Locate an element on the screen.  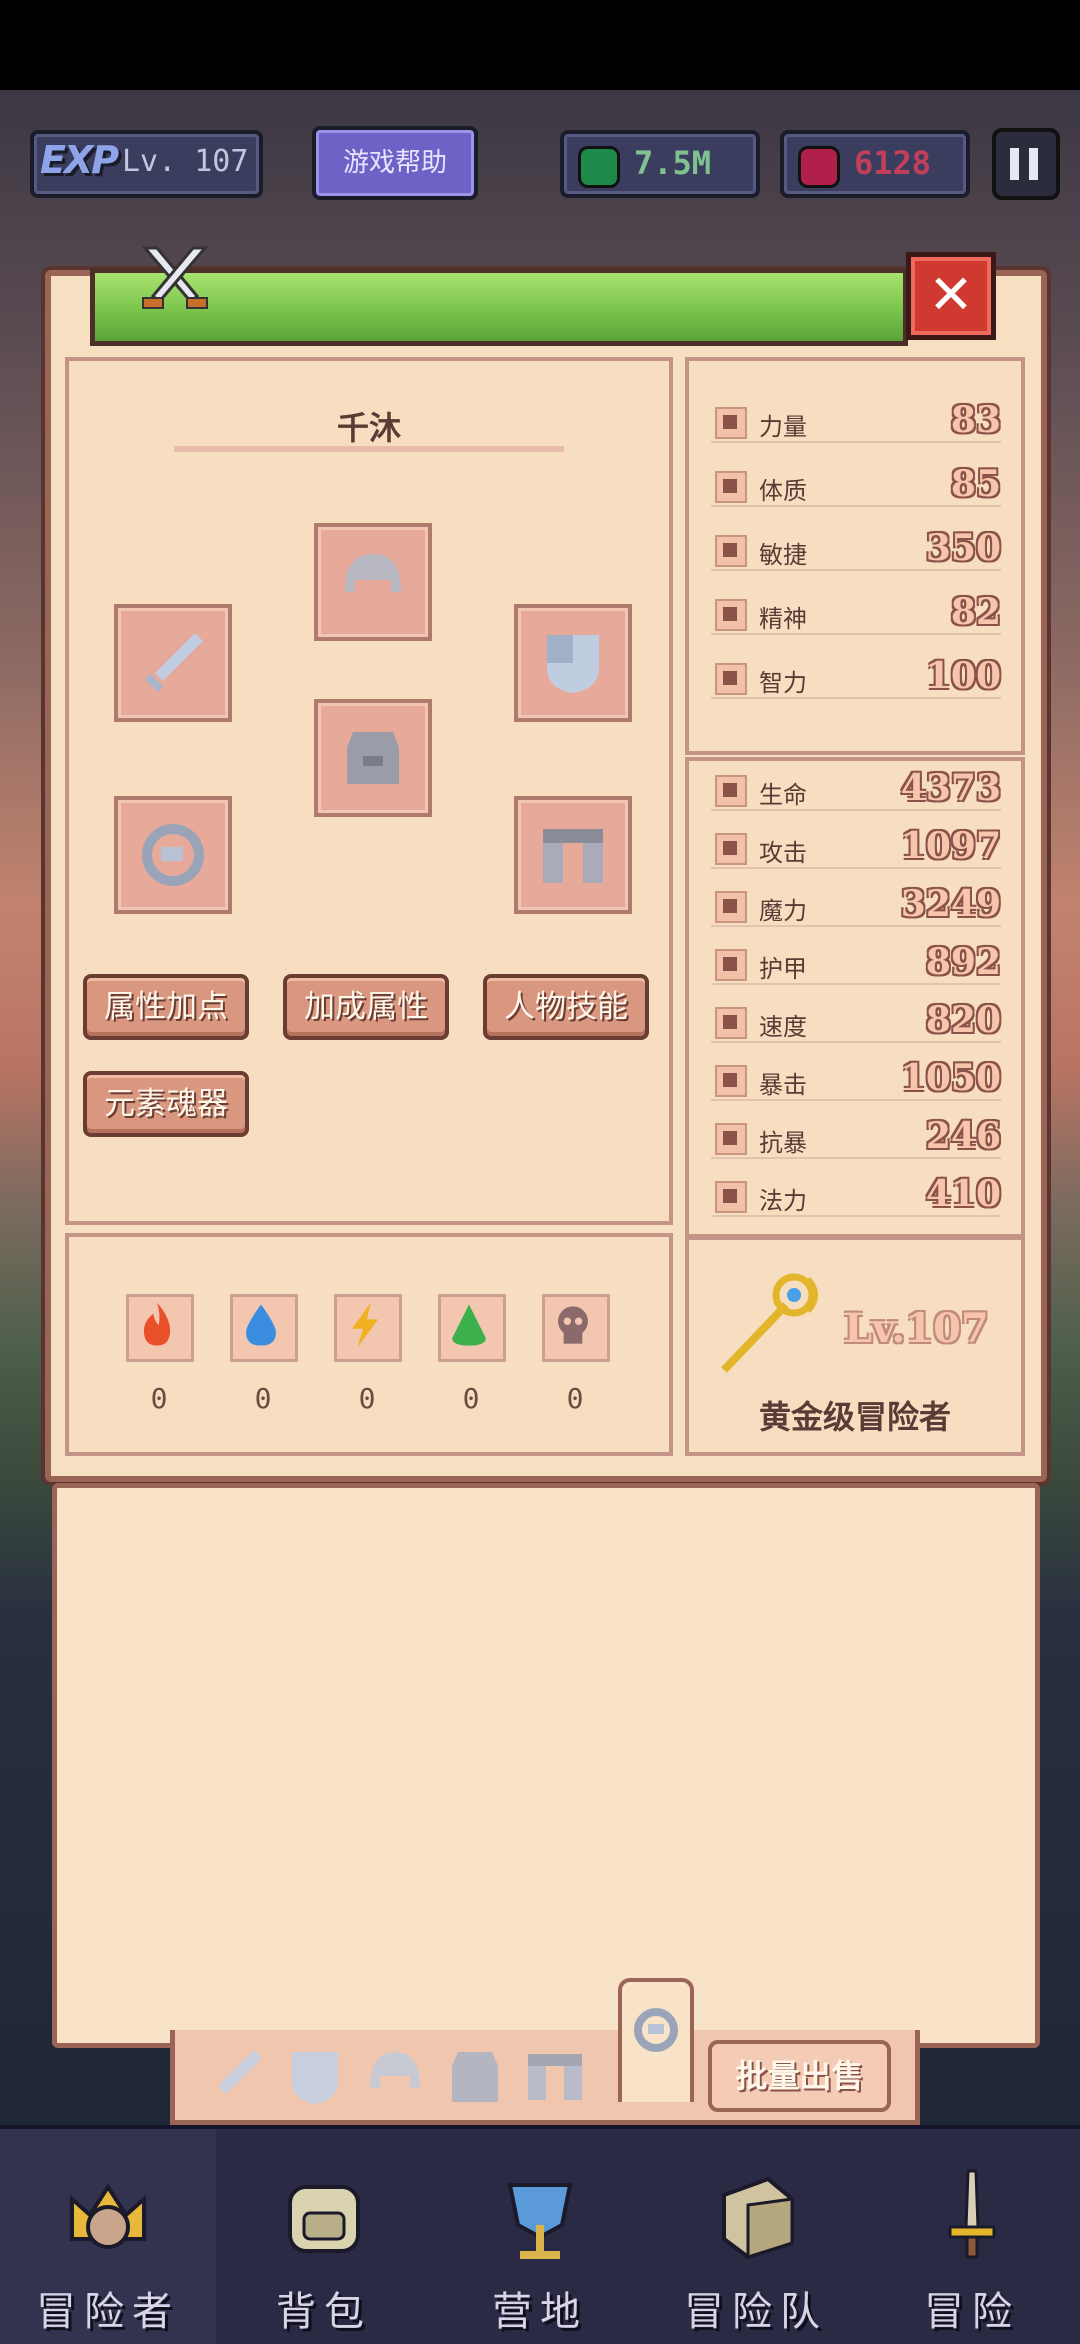
water-element is located at coordinates (264, 1328).